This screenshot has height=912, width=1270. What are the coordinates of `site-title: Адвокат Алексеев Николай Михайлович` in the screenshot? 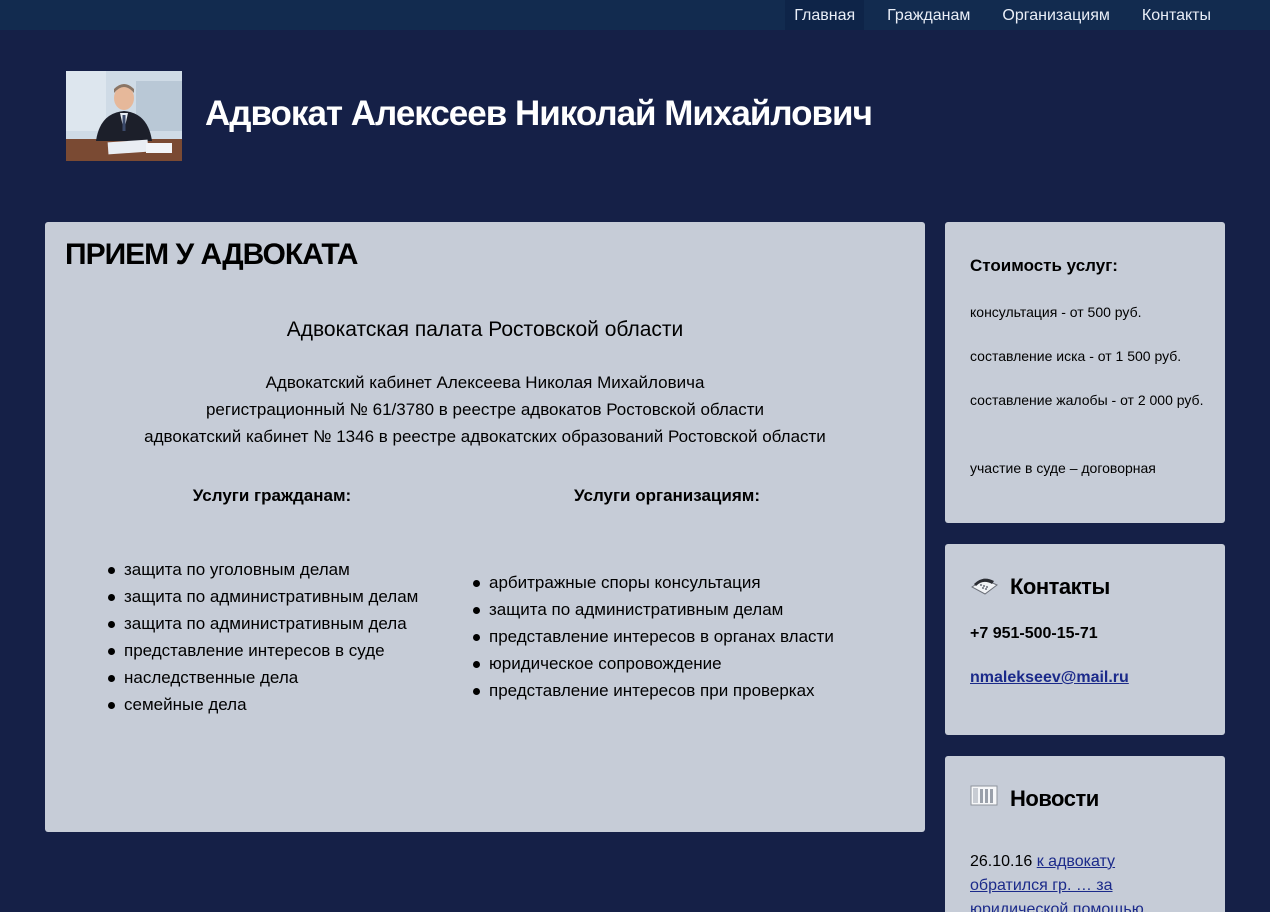 It's located at (539, 113).